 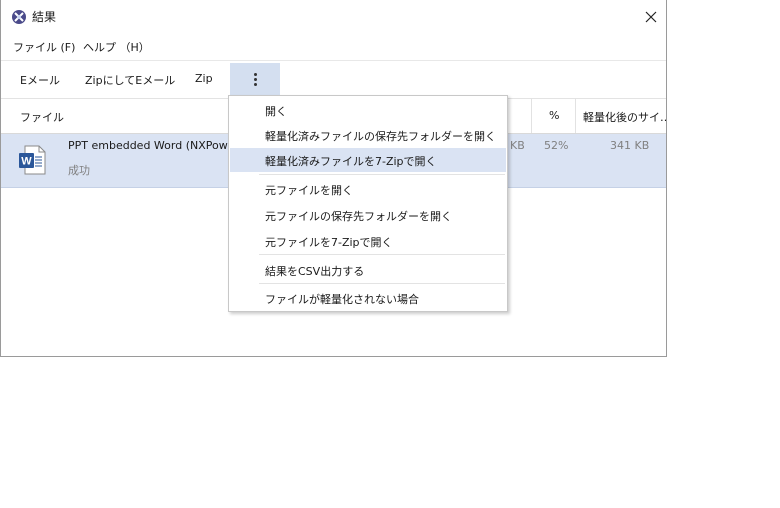 What do you see at coordinates (116, 47) in the screenshot?
I see `menu-help: ヘルプ （H）` at bounding box center [116, 47].